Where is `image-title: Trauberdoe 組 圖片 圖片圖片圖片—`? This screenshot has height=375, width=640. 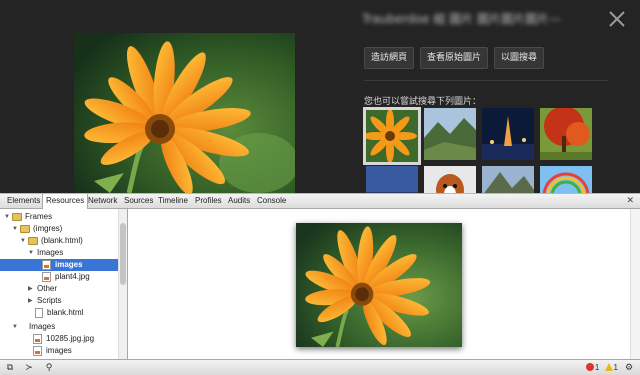
image-title: Trauberdoe 組 圖片 圖片圖片圖片— is located at coordinates (478, 18).